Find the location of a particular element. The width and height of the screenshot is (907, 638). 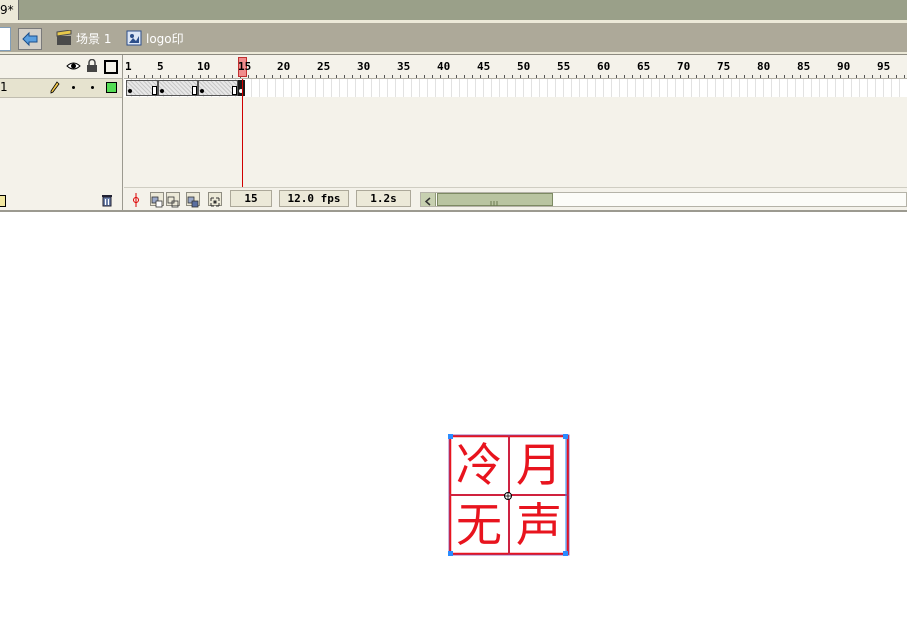

edit-multiple-frames-button is located at coordinates (193, 200).